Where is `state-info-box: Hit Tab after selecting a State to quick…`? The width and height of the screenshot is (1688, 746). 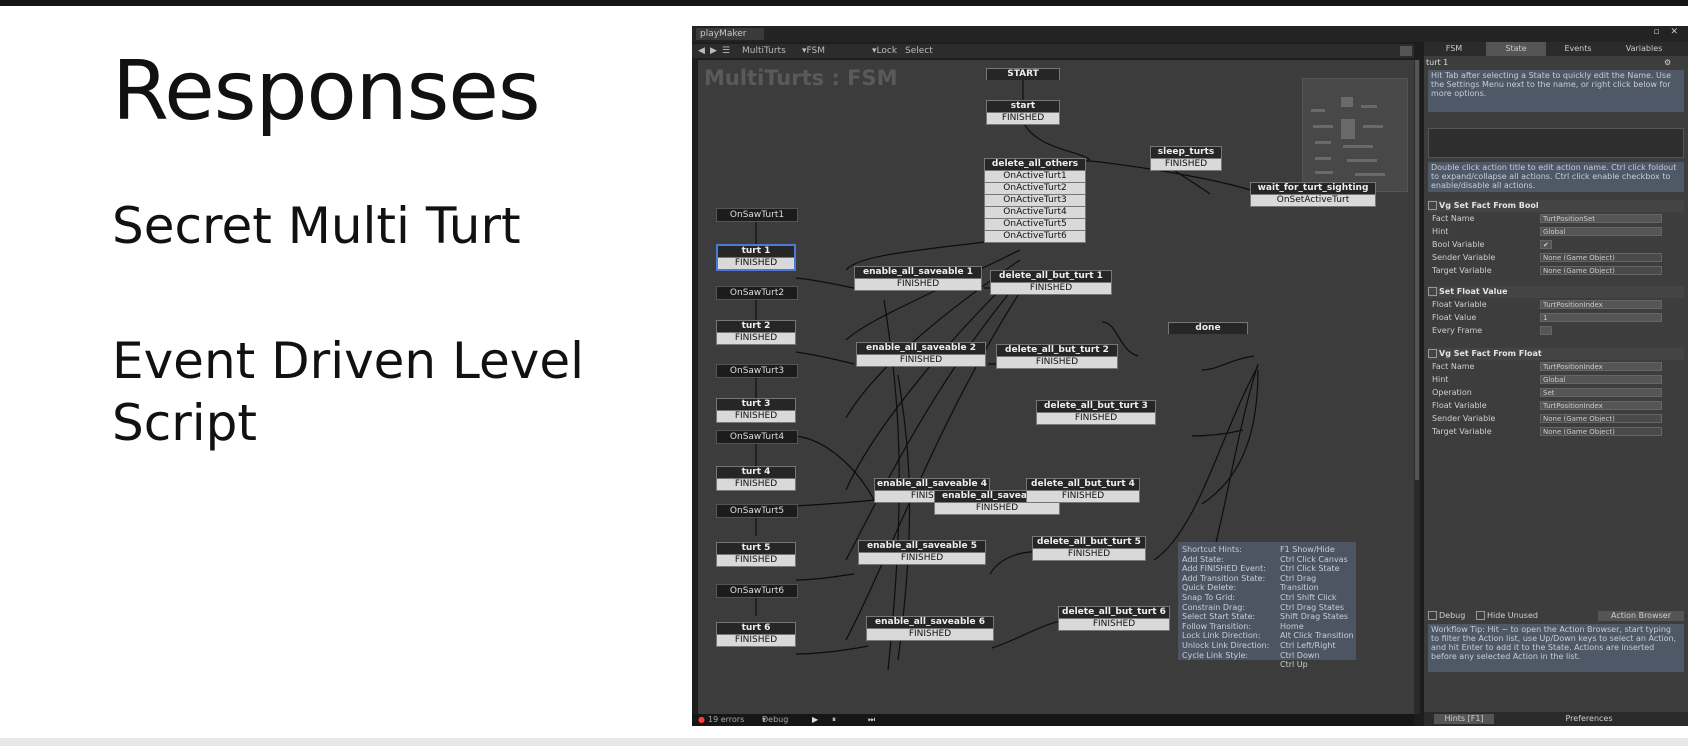
state-info-box: Hit Tab after selecting a State to quick… is located at coordinates (1556, 91).